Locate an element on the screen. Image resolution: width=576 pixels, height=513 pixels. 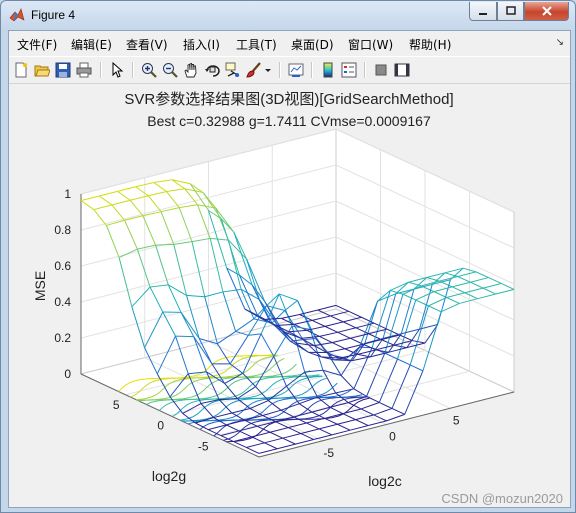
pan-hand-icon is located at coordinates (191, 70).